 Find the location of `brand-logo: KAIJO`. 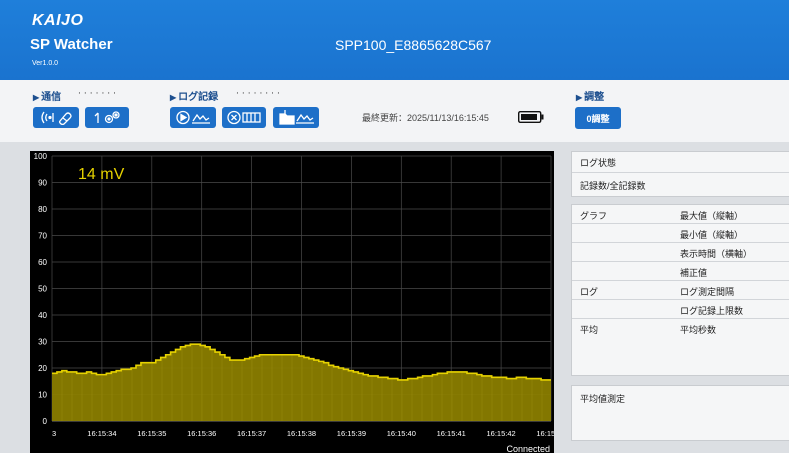

brand-logo: KAIJO is located at coordinates (58, 20).